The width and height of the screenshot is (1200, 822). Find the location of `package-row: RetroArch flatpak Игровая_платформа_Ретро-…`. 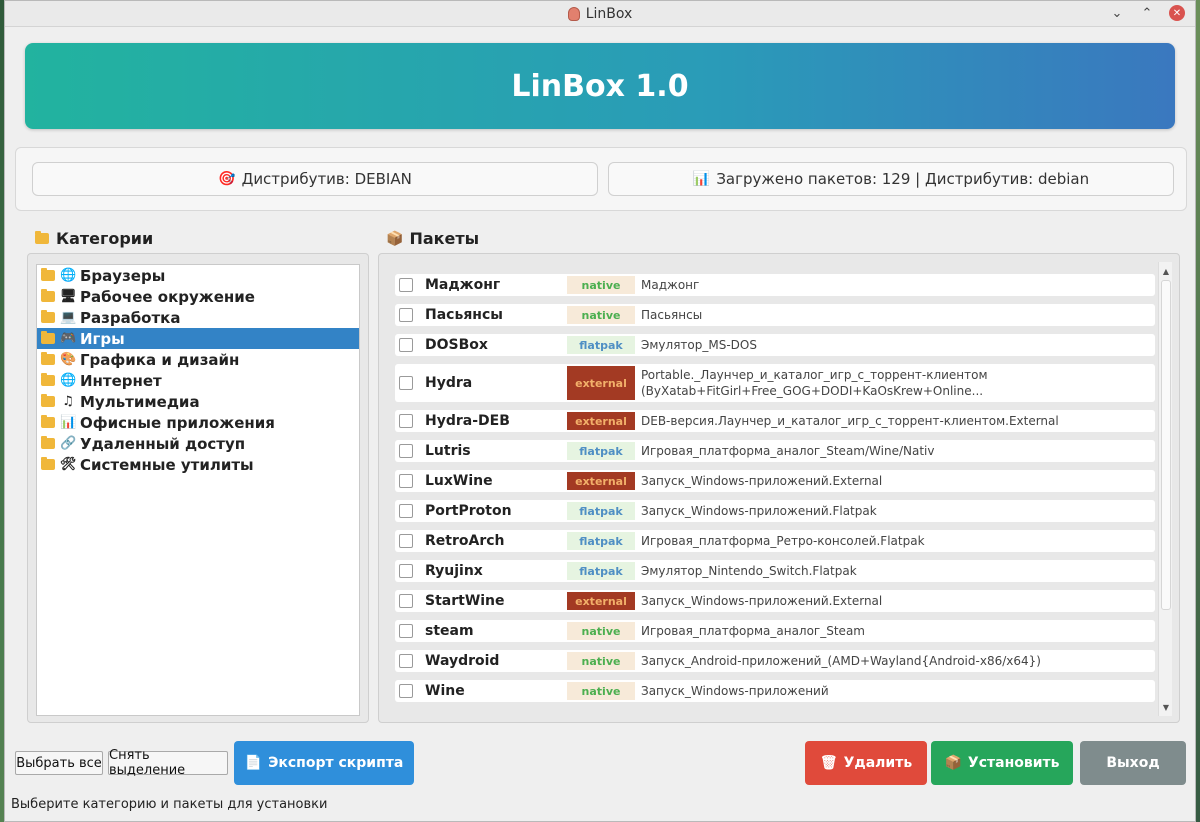

package-row: RetroArch flatpak Игровая_платформа_Ретро-… is located at coordinates (775, 541).